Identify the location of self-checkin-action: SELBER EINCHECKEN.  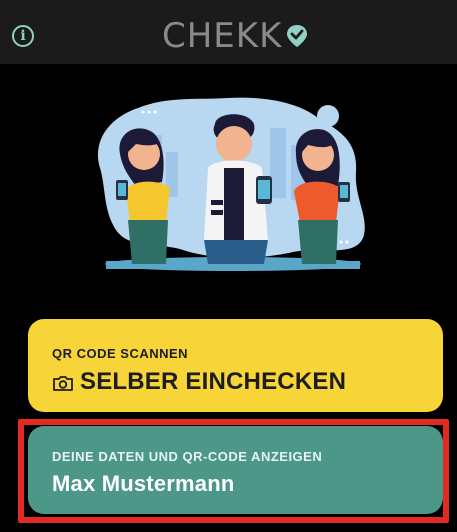
(199, 382).